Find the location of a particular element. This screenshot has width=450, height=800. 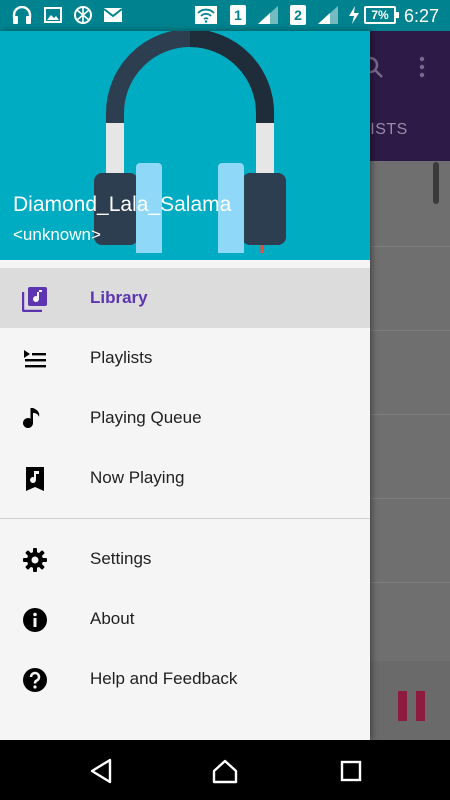

pause-icon is located at coordinates (412, 706).